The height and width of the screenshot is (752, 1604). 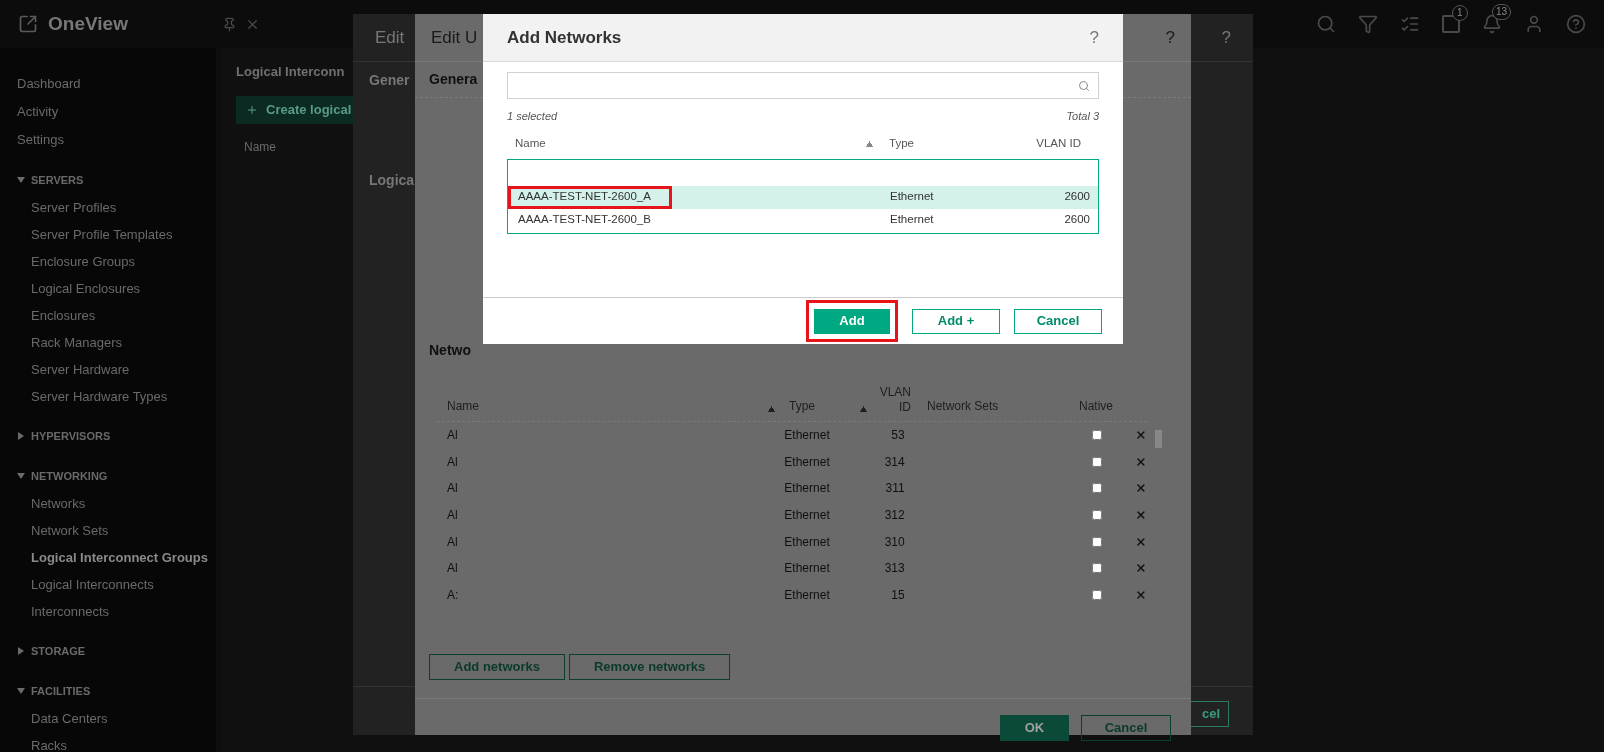 I want to click on sidebar-item: Interconnects, so click(x=70, y=611).